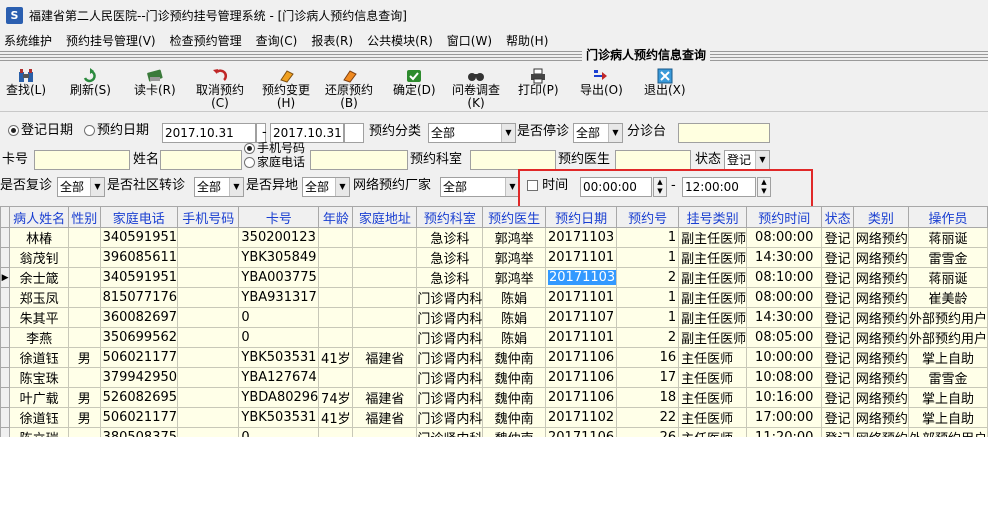 The image size is (988, 530). Describe the element at coordinates (336, 397) in the screenshot. I see `table-cell: 74岁` at that location.